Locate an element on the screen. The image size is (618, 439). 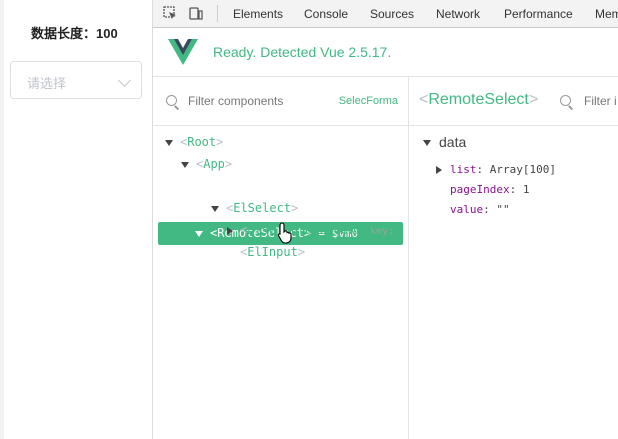
select-placeholder: 请选择 is located at coordinates (47, 83).